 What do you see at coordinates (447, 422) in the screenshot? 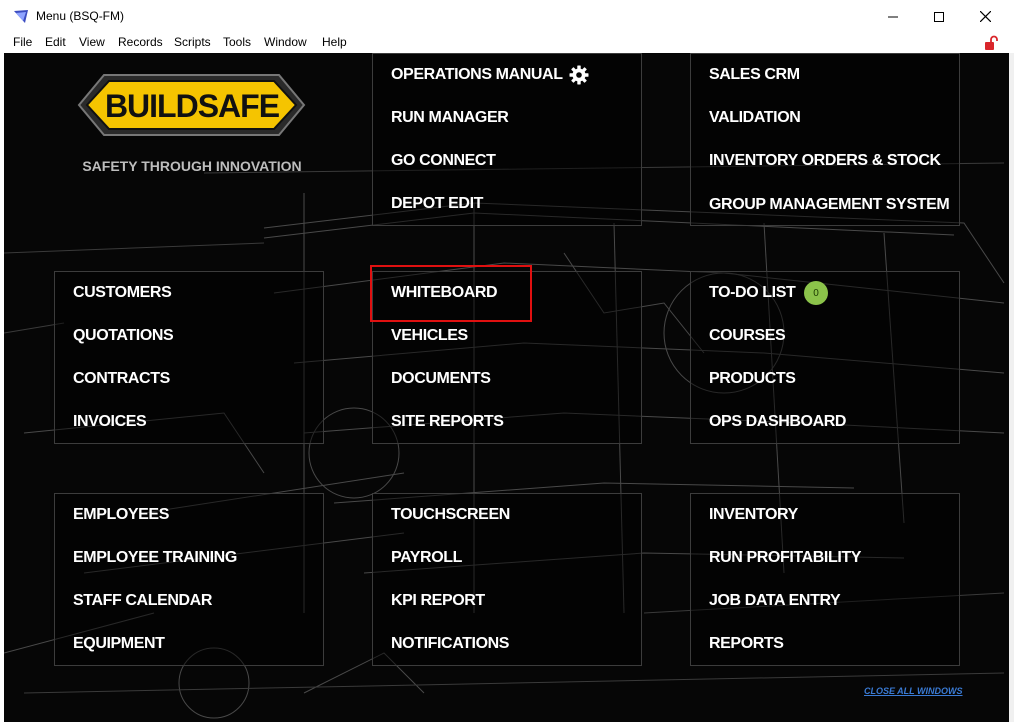
I see `site-reports-button: SITE REPORTS` at bounding box center [447, 422].